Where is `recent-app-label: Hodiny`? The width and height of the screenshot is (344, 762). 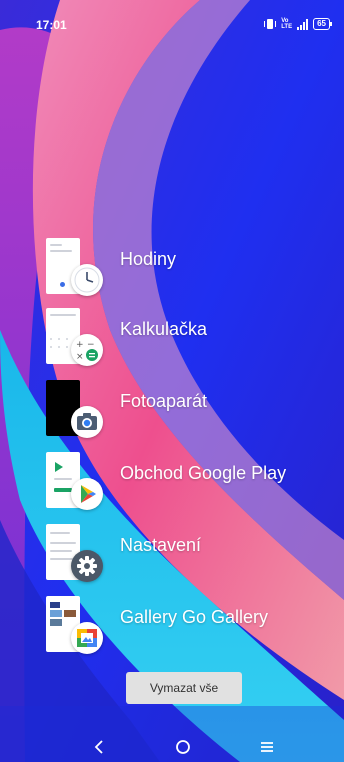 recent-app-label: Hodiny is located at coordinates (148, 259).